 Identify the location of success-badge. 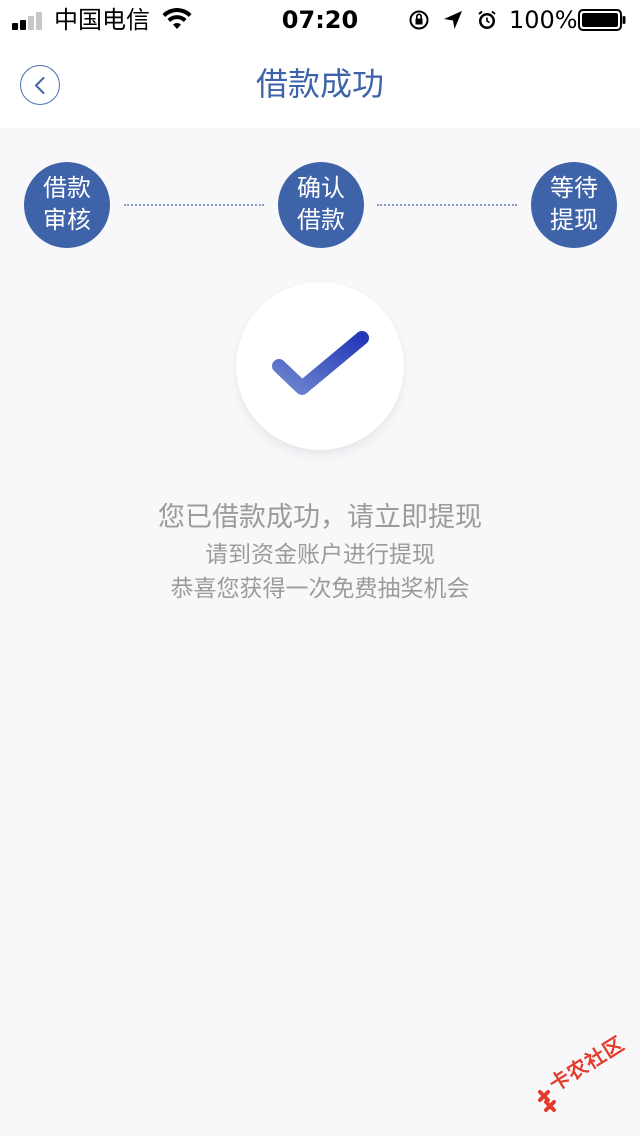
(320, 366).